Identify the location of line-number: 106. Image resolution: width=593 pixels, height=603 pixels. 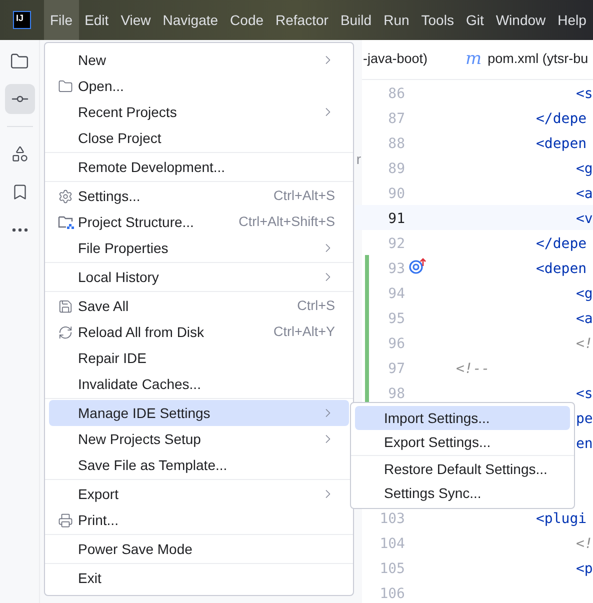
(392, 594).